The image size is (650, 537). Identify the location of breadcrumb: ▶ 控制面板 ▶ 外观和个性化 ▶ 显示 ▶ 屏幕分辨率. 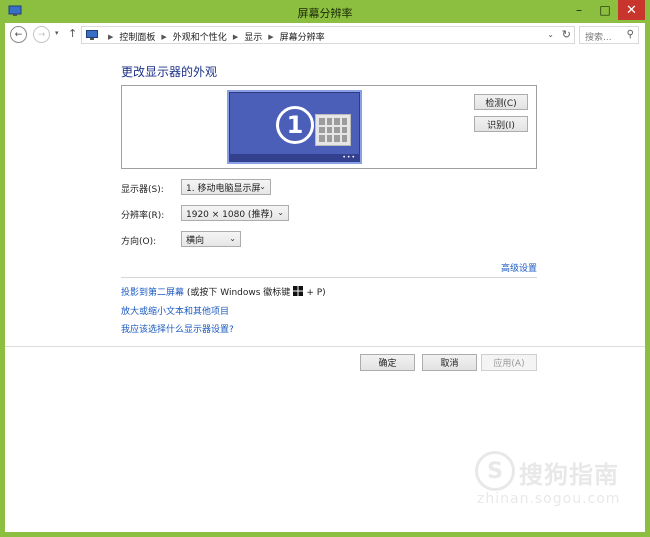
(213, 37).